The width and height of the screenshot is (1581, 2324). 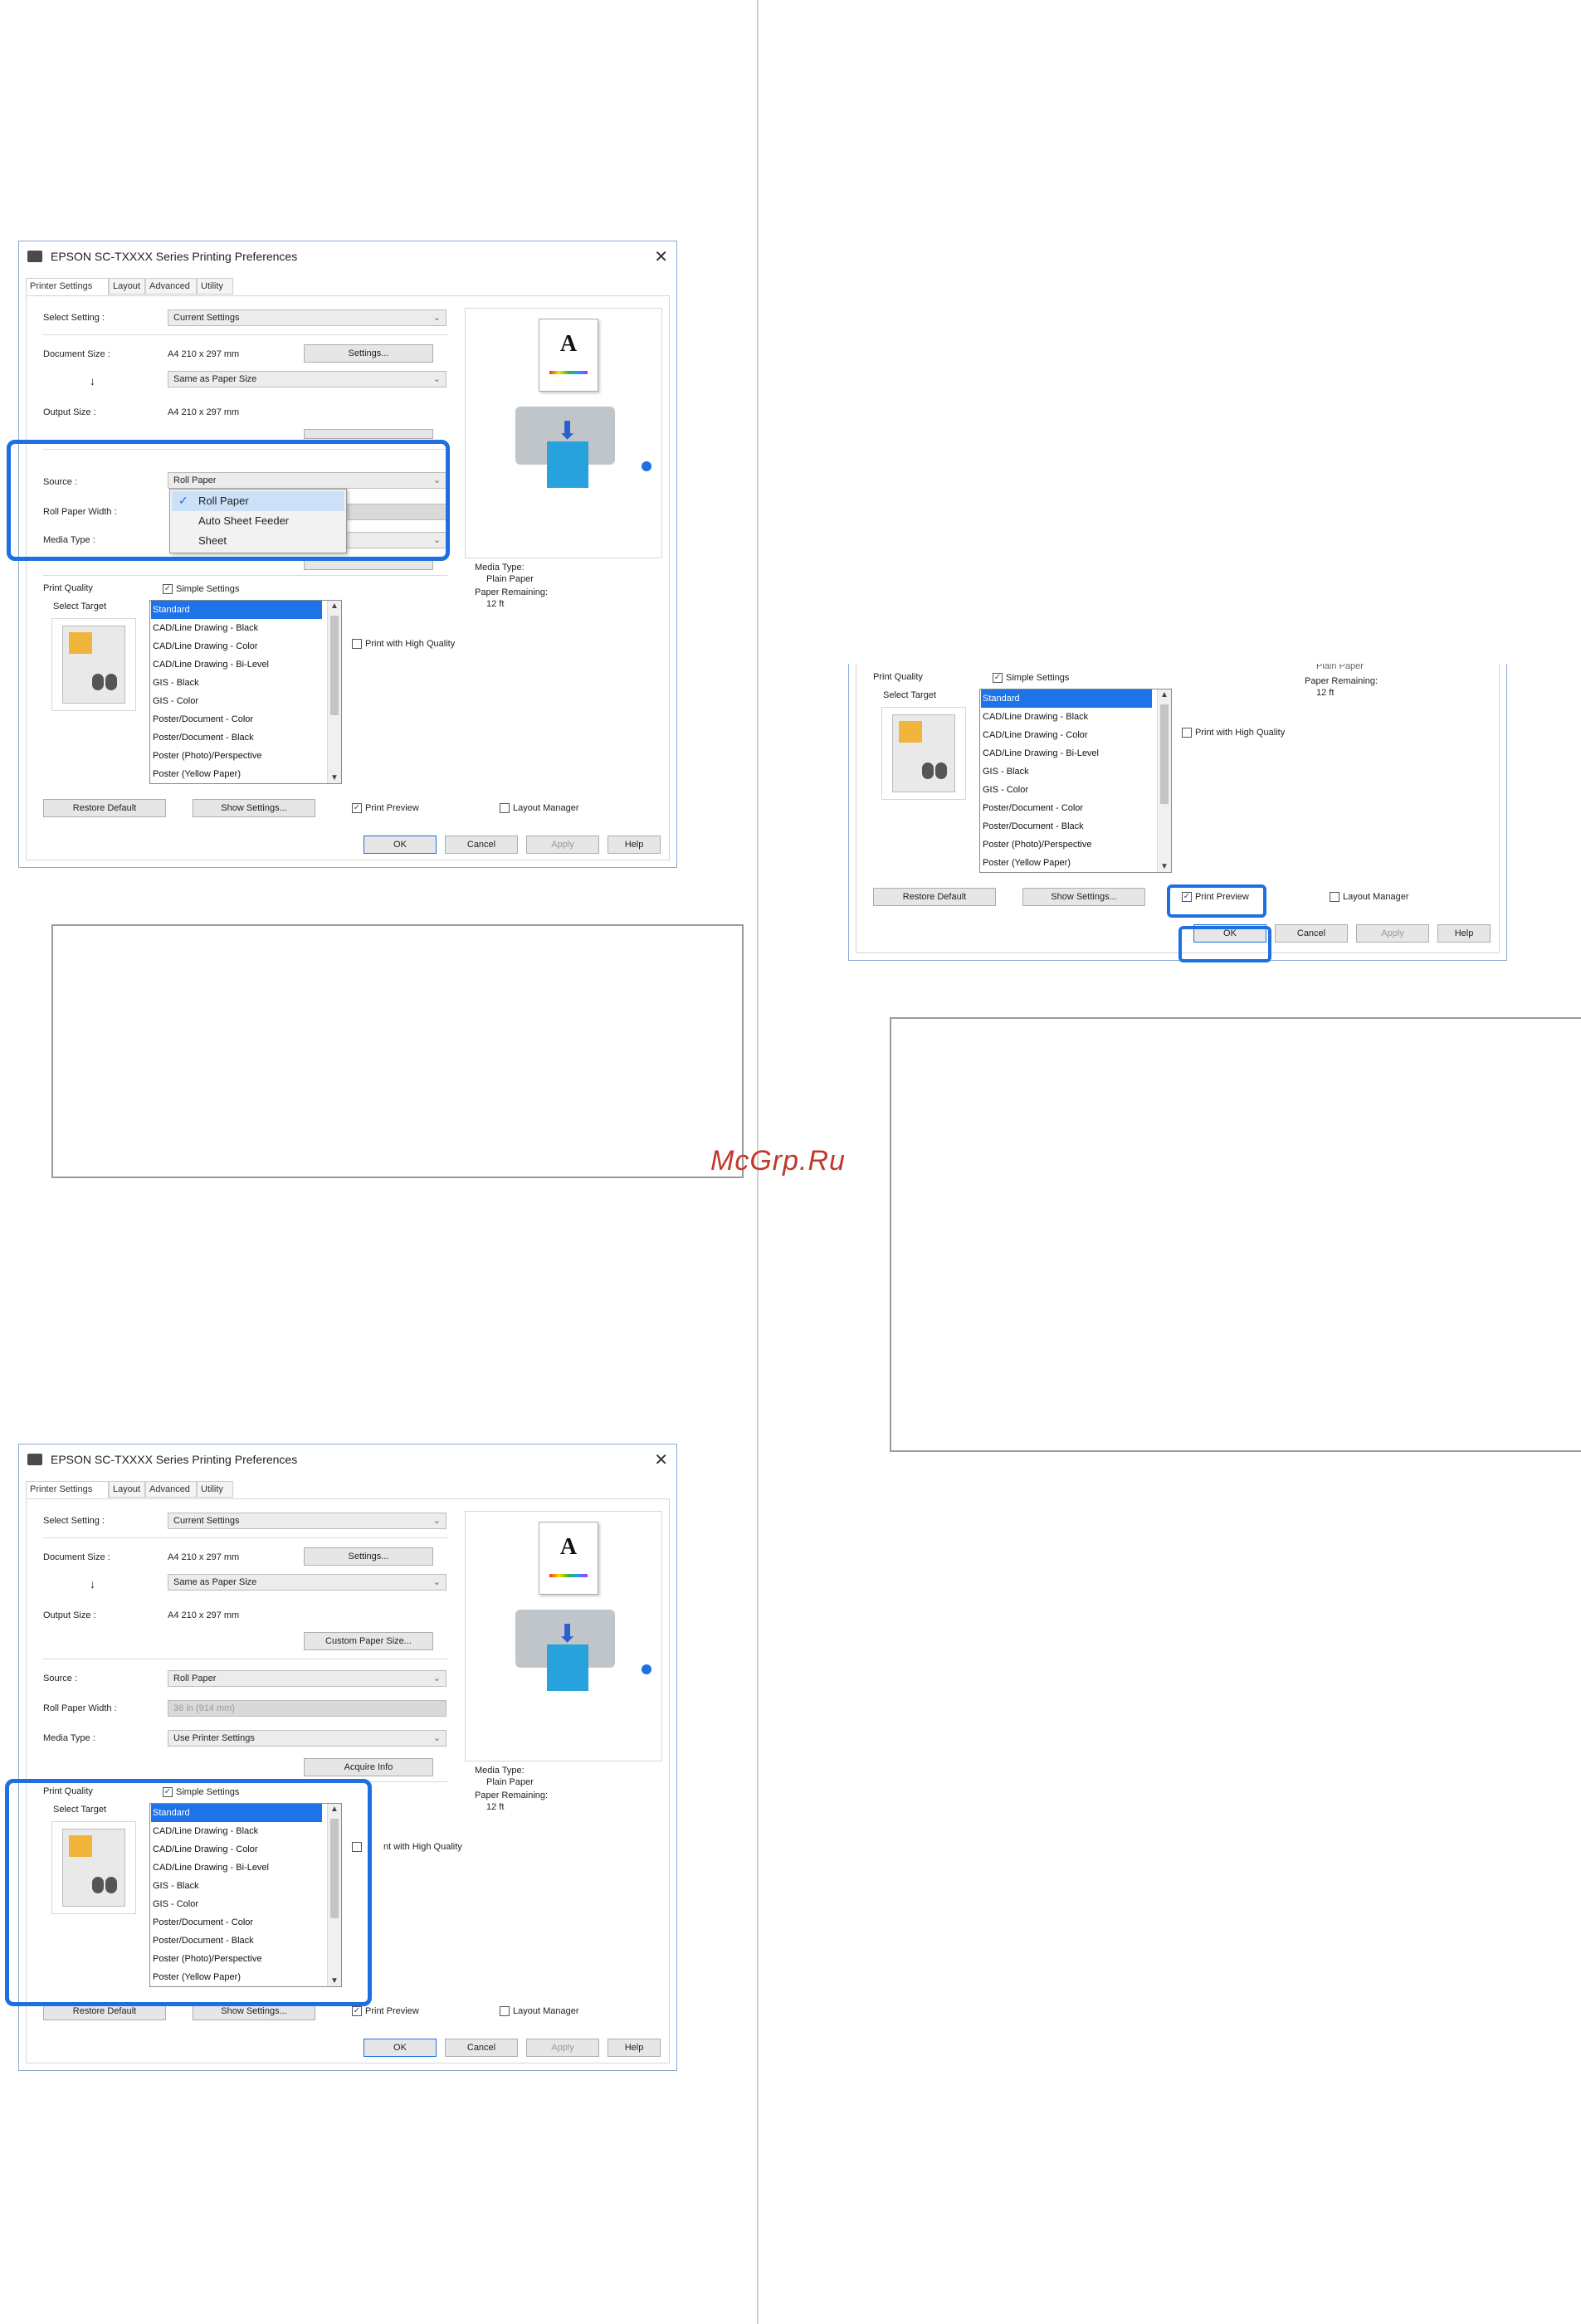 I want to click on photo-thumbnail, so click(x=80, y=643).